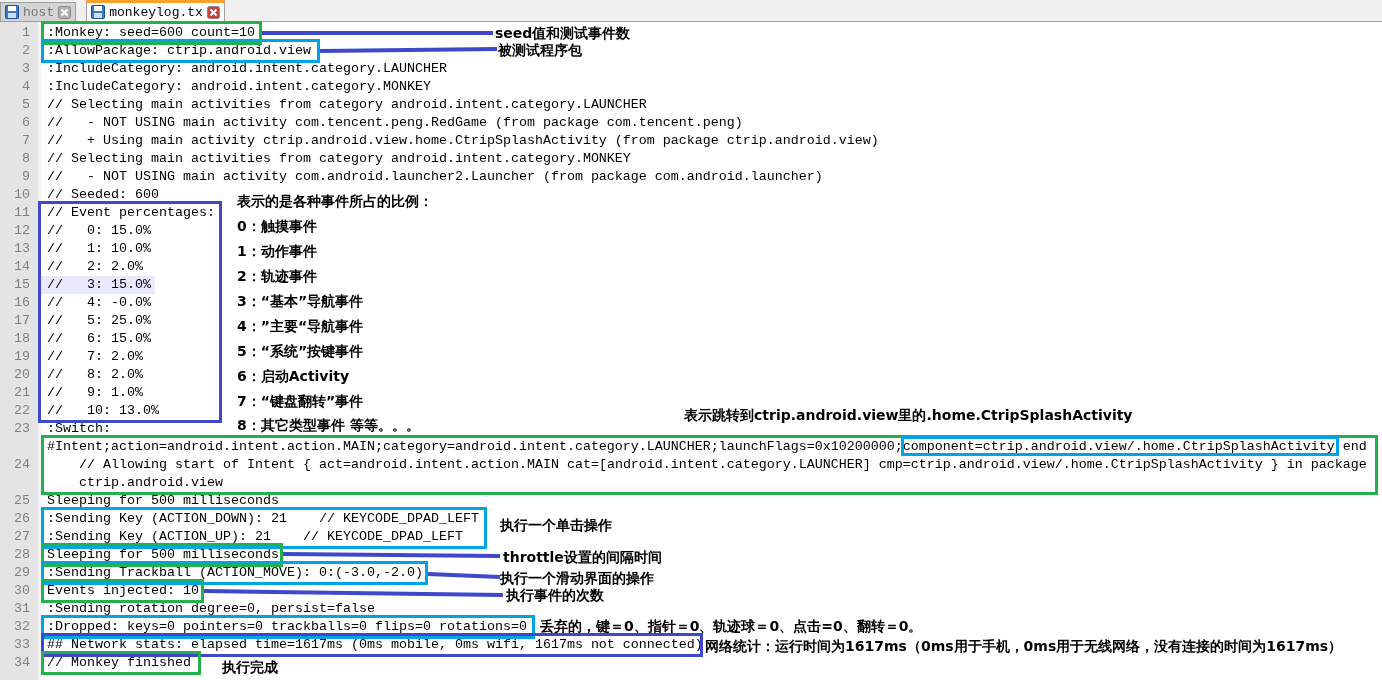 The height and width of the screenshot is (680, 1382). Describe the element at coordinates (22, 249) in the screenshot. I see `line-number: 13` at that location.